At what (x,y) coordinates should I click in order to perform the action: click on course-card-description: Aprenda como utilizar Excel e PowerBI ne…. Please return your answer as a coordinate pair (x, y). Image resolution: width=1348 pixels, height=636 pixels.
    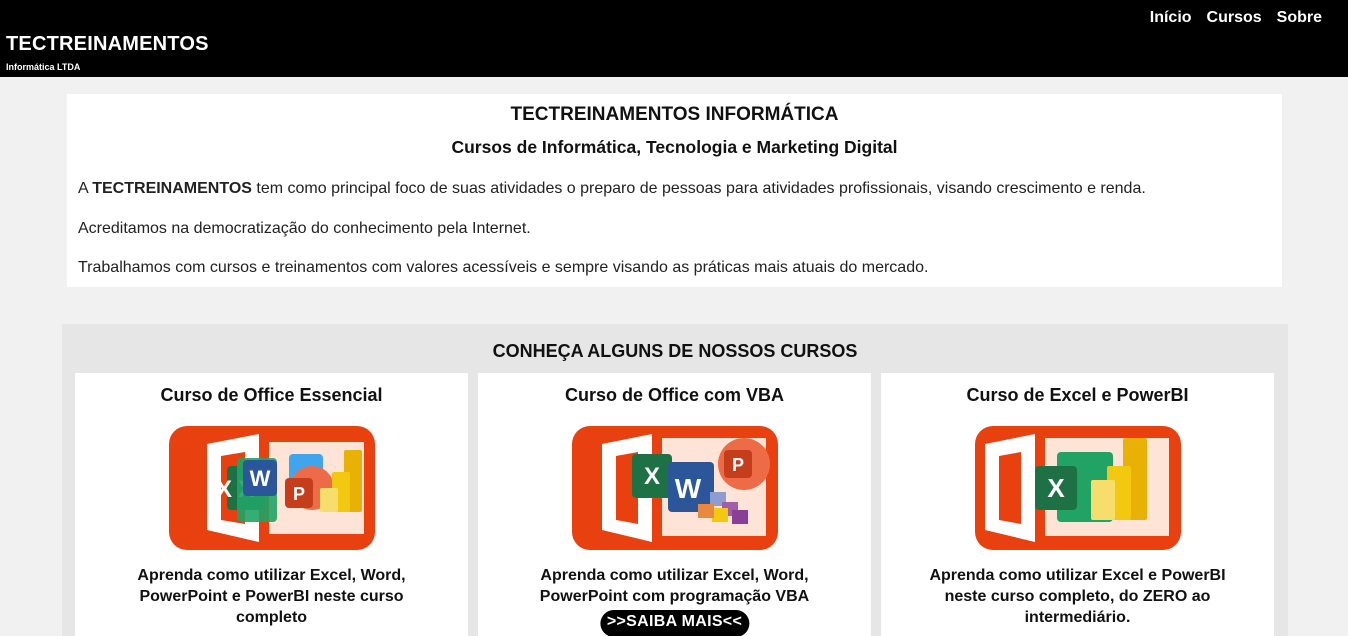
    Looking at the image, I should click on (1077, 596).